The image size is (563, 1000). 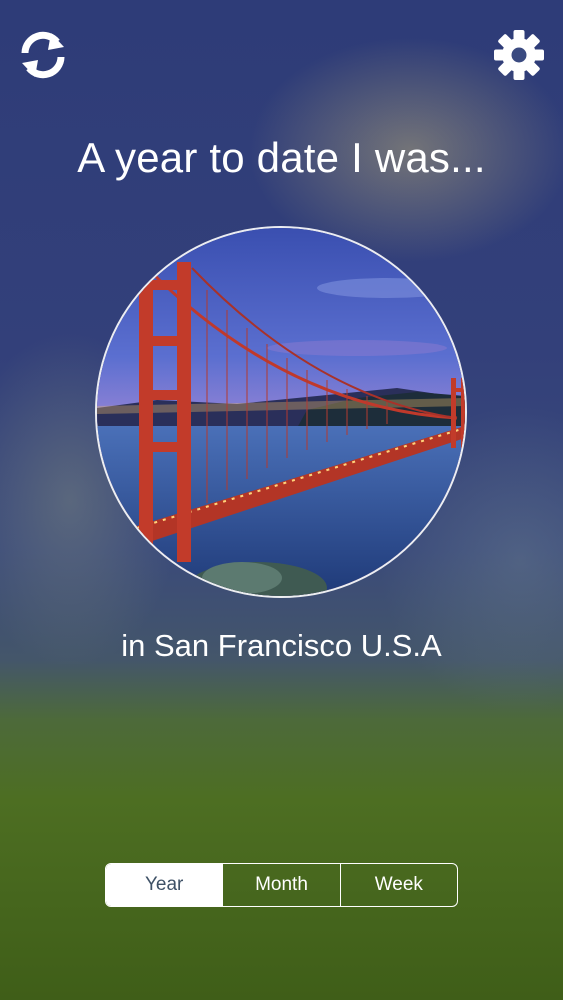 I want to click on location-label: in San Francisco U.S.A, so click(x=281, y=645).